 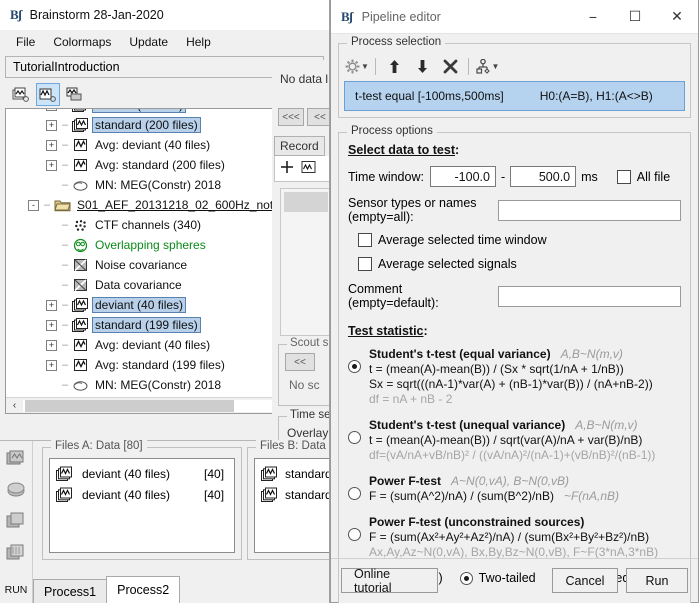 I want to click on nav-prev-button: <<, so click(x=318, y=117).